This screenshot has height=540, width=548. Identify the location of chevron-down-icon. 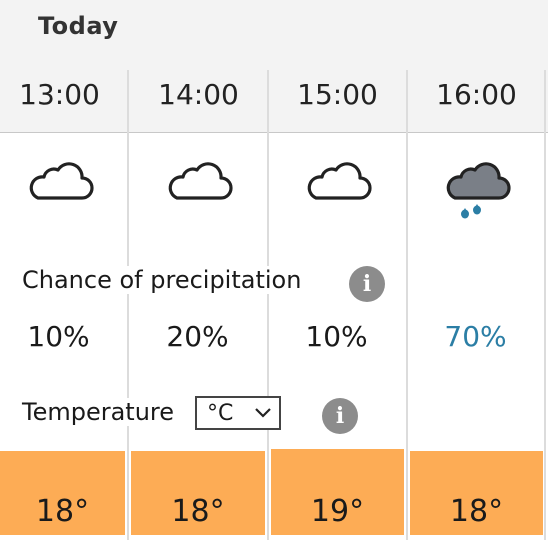
(263, 413).